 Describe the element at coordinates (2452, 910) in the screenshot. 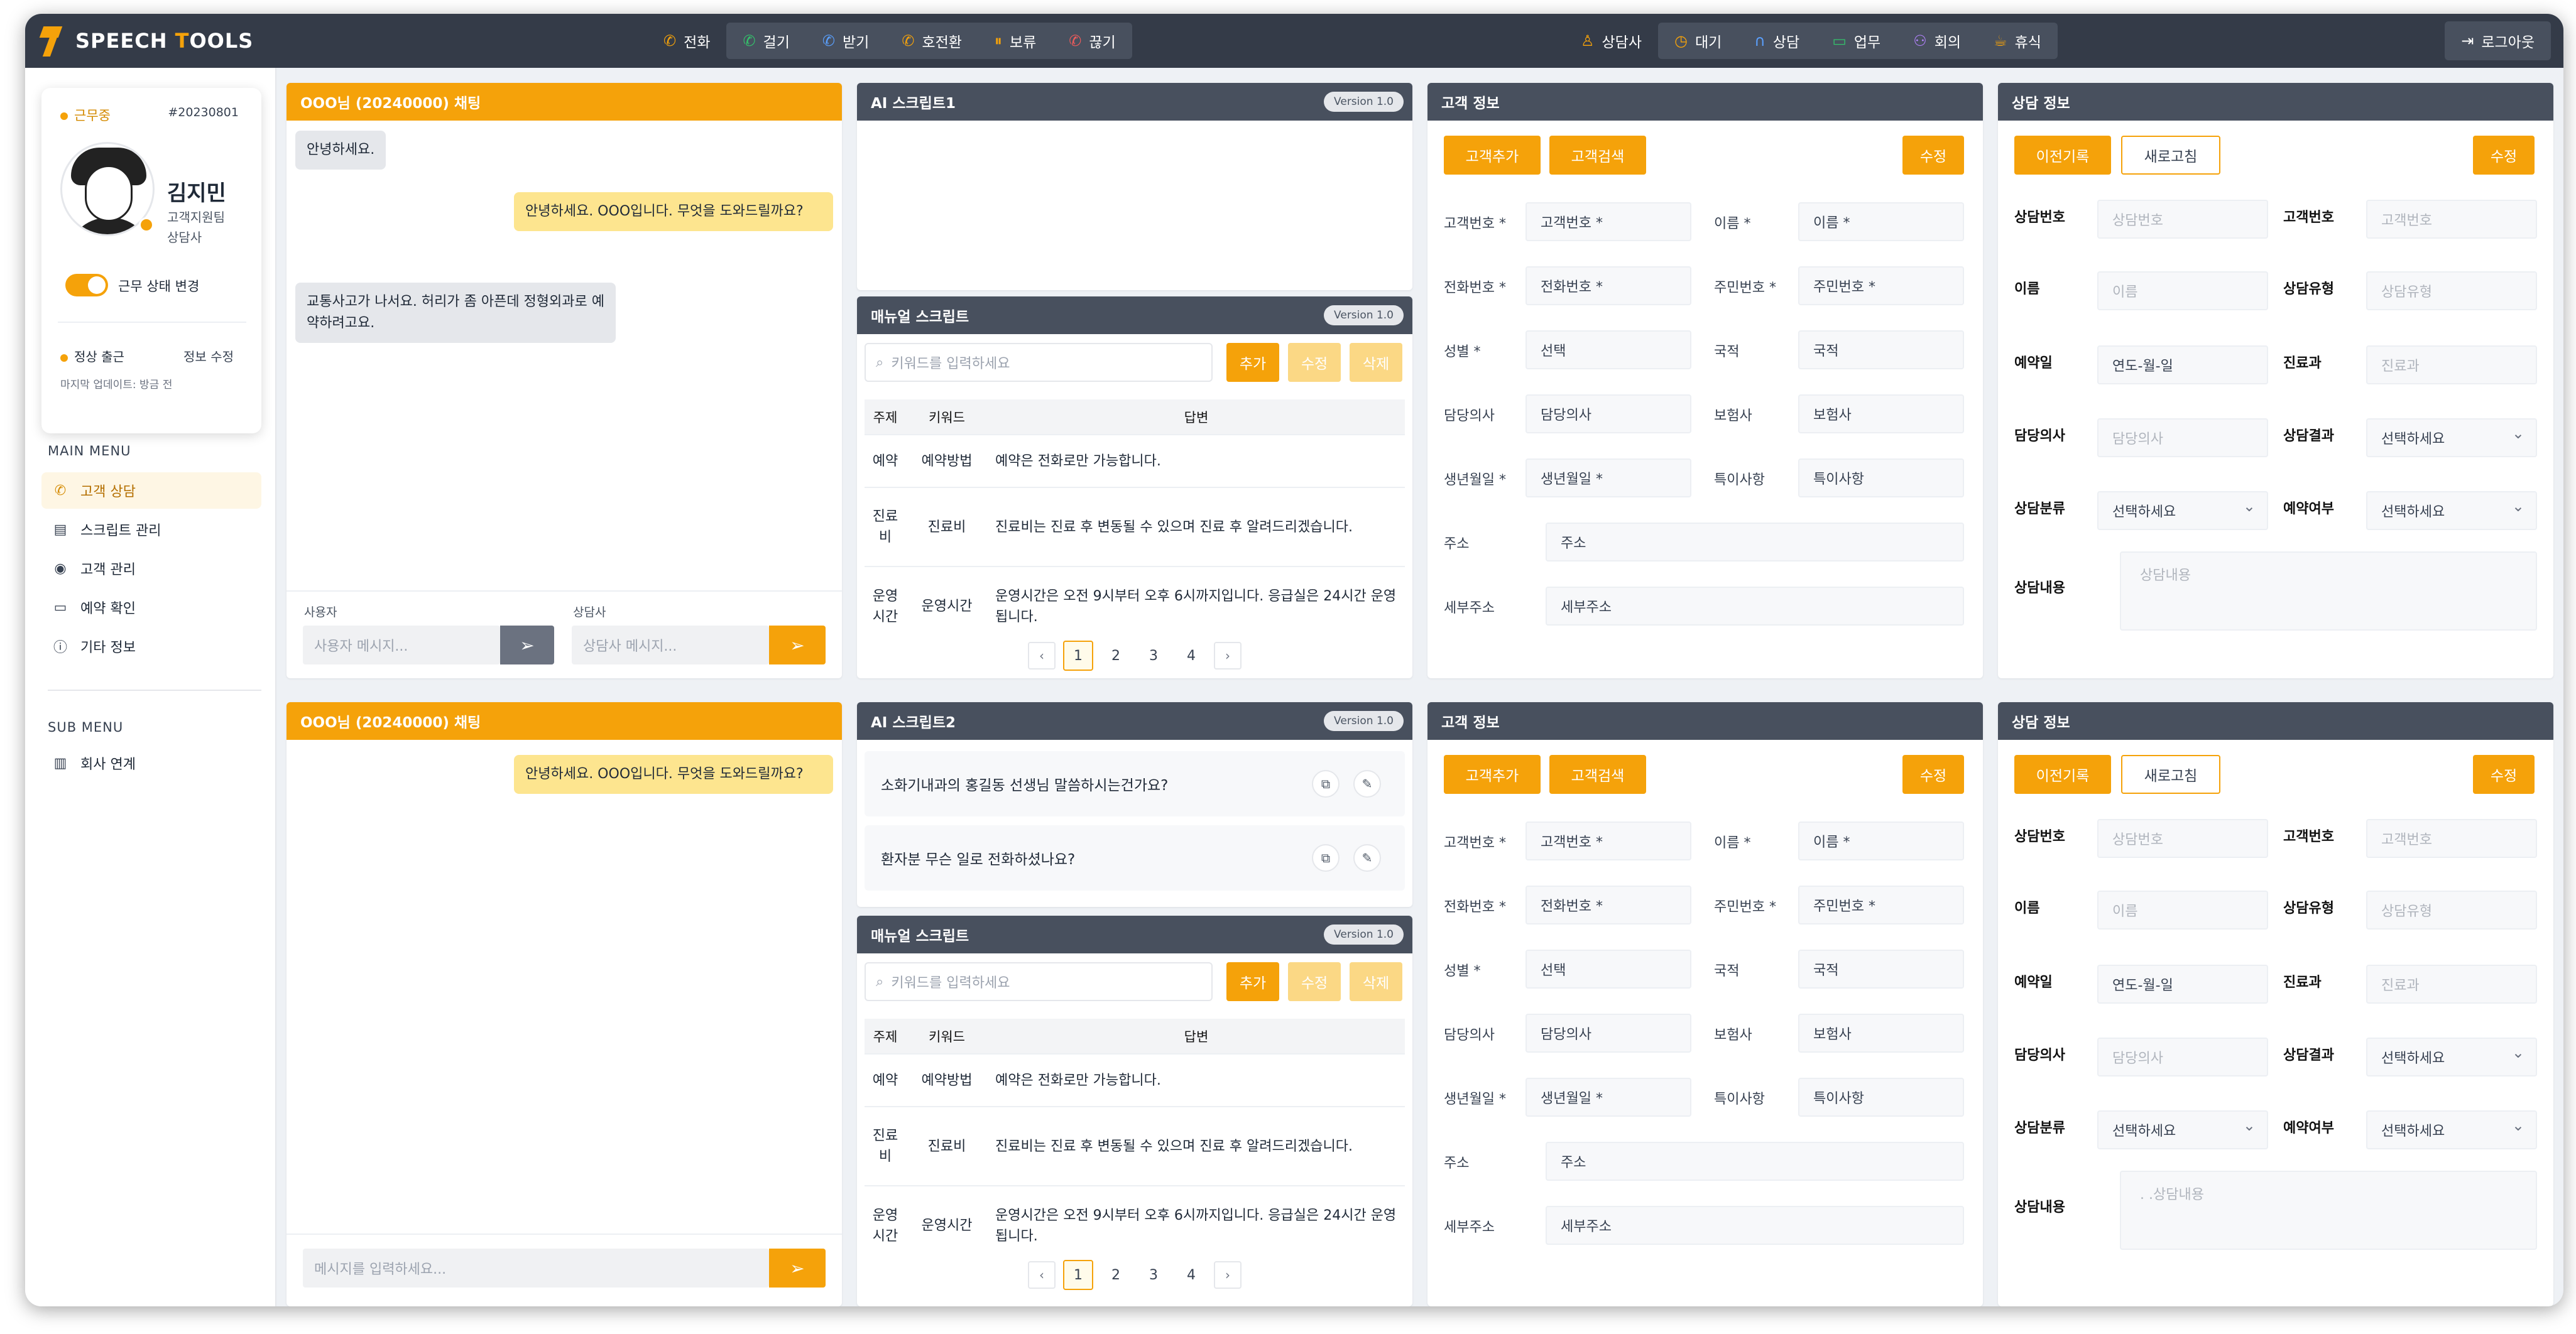

I see `consult-type-input: 상담유형` at that location.